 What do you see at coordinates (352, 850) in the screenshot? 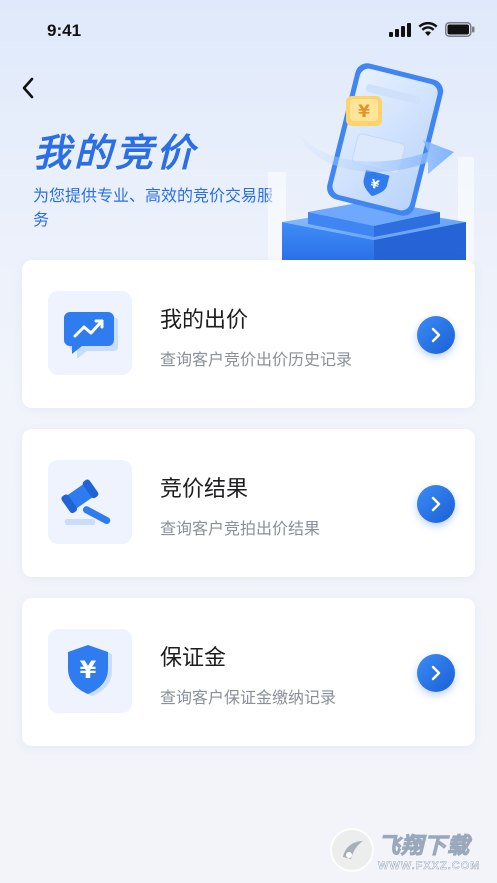
I see `watermark-logo-icon` at bounding box center [352, 850].